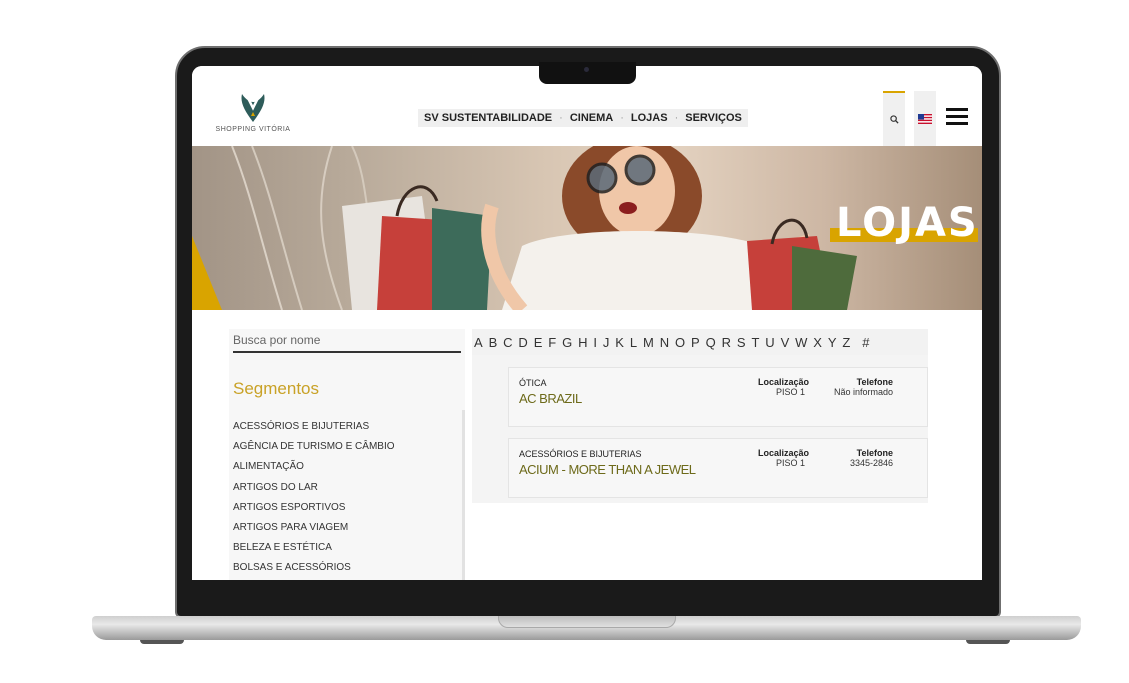 The height and width of the screenshot is (683, 1129). Describe the element at coordinates (346, 467) in the screenshot. I see `segment-item: ALIMENTAÇÃO` at that location.